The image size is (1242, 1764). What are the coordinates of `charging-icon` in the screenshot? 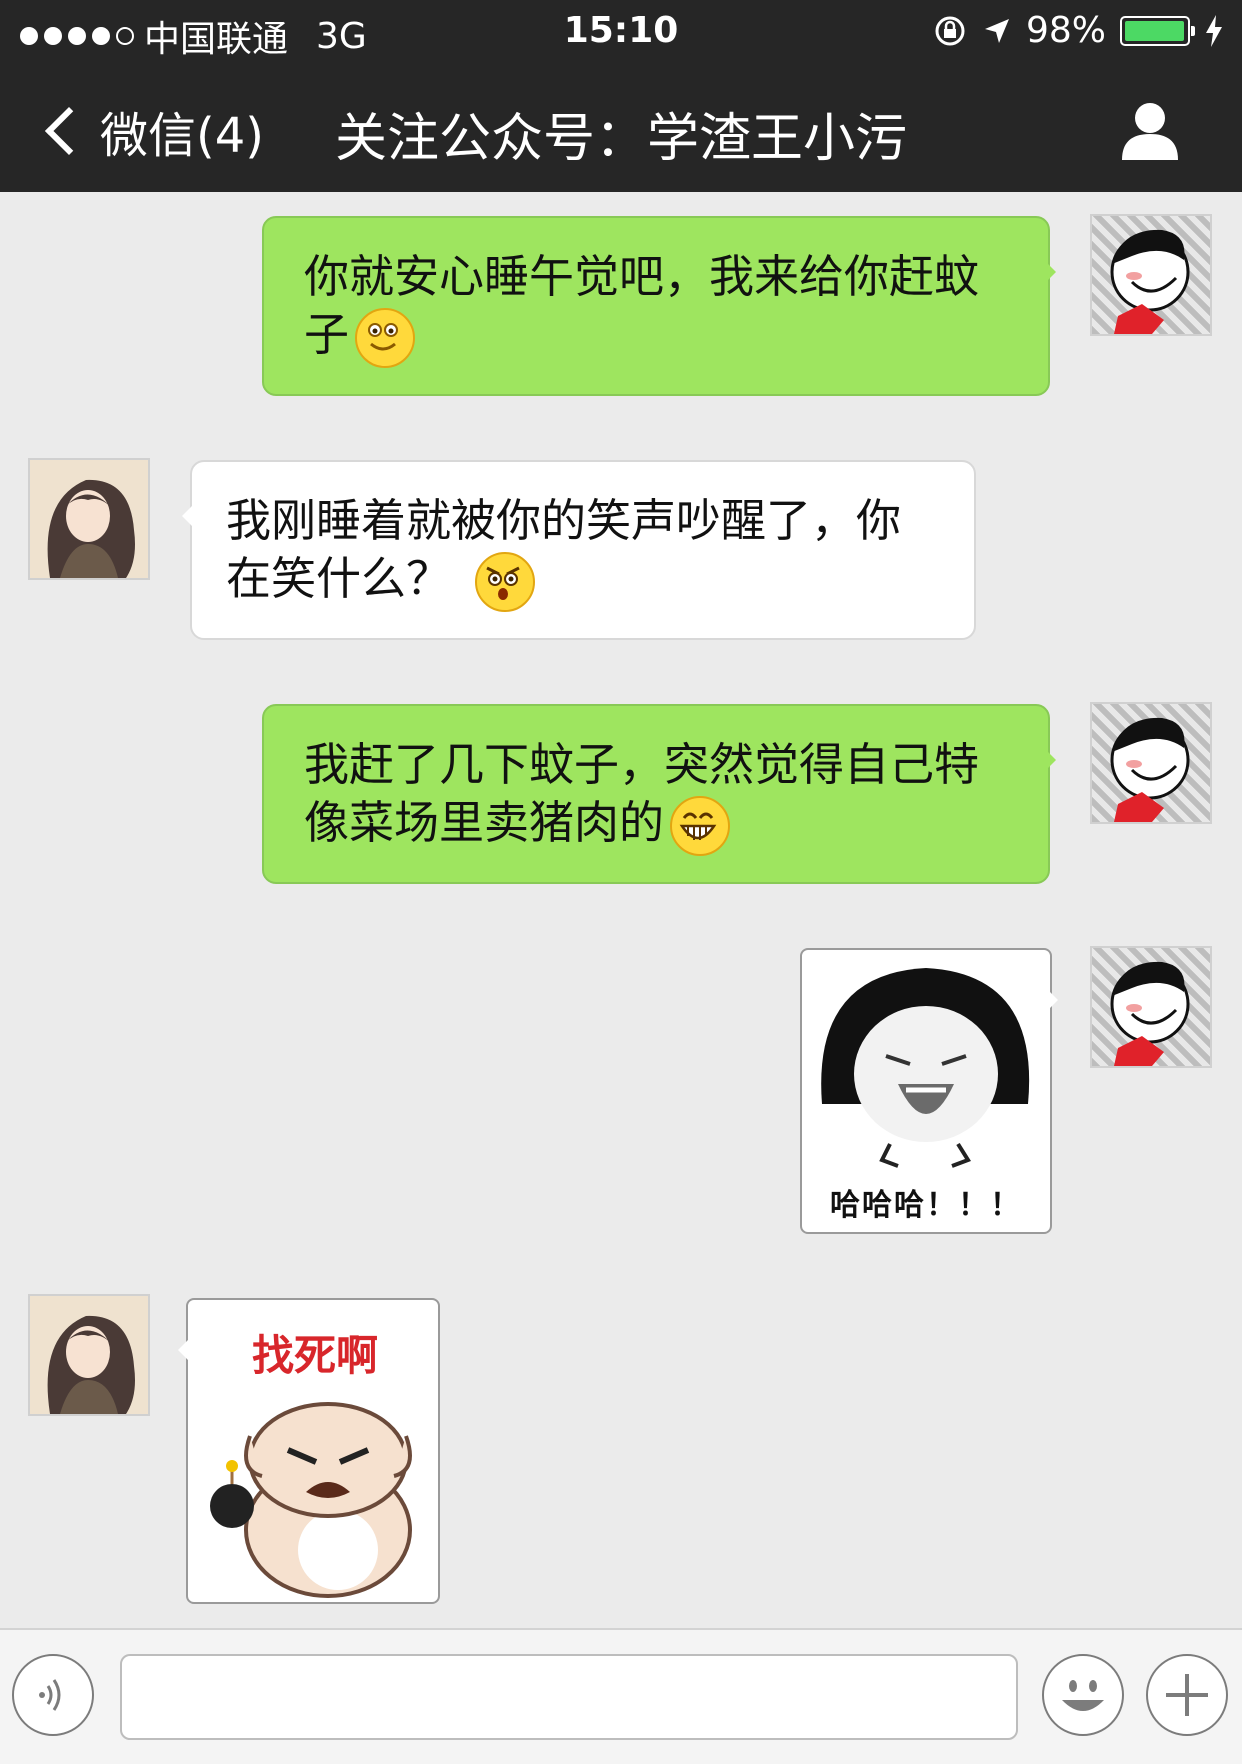 It's located at (1214, 30).